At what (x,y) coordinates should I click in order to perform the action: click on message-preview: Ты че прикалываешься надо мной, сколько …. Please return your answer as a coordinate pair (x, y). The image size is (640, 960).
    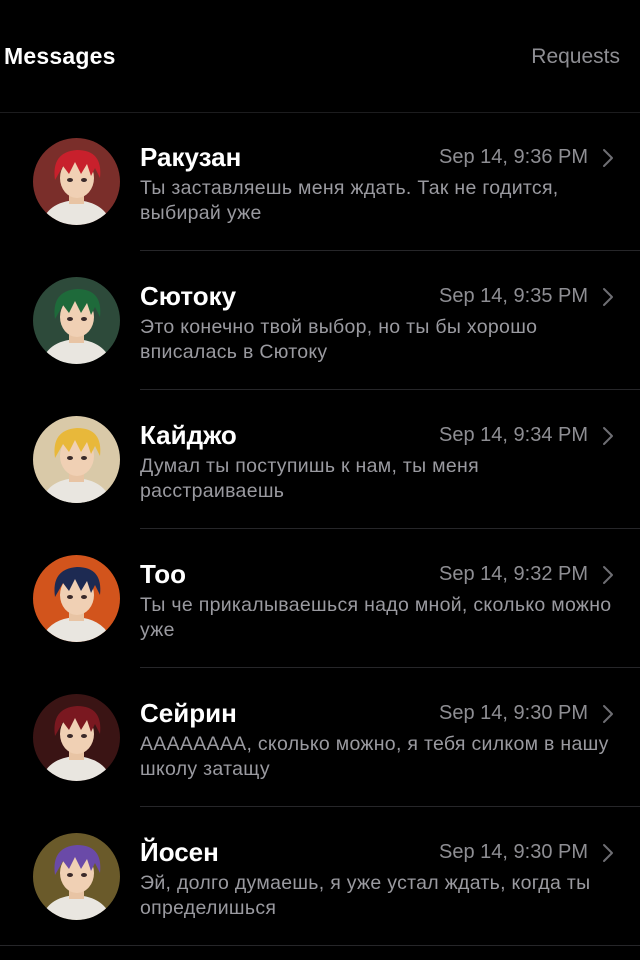
    Looking at the image, I should click on (376, 617).